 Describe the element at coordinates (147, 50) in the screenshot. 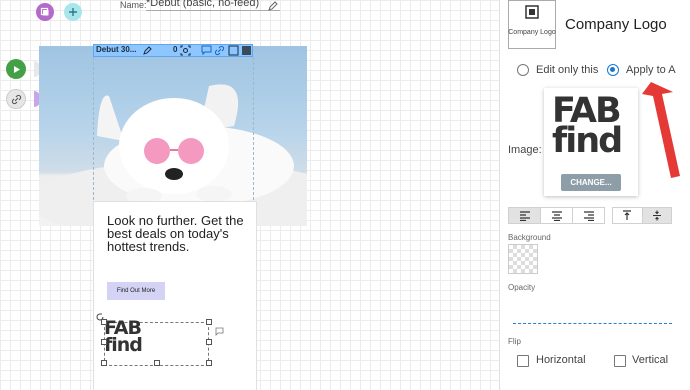

I see `pencil-icon` at that location.